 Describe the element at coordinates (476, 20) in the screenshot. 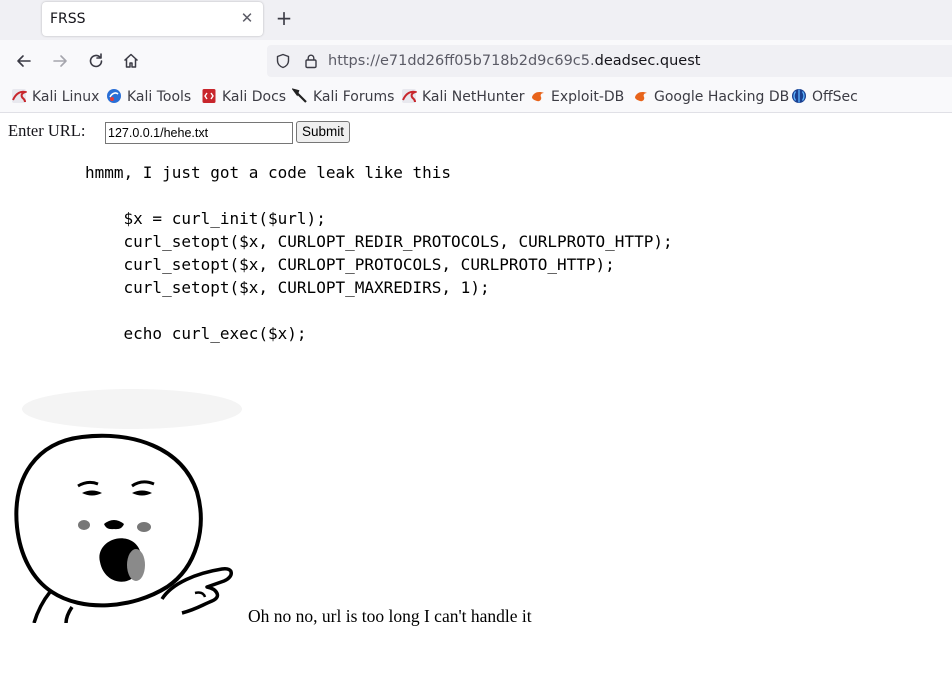

I see `tab-strip: FRSS ✕ +` at that location.